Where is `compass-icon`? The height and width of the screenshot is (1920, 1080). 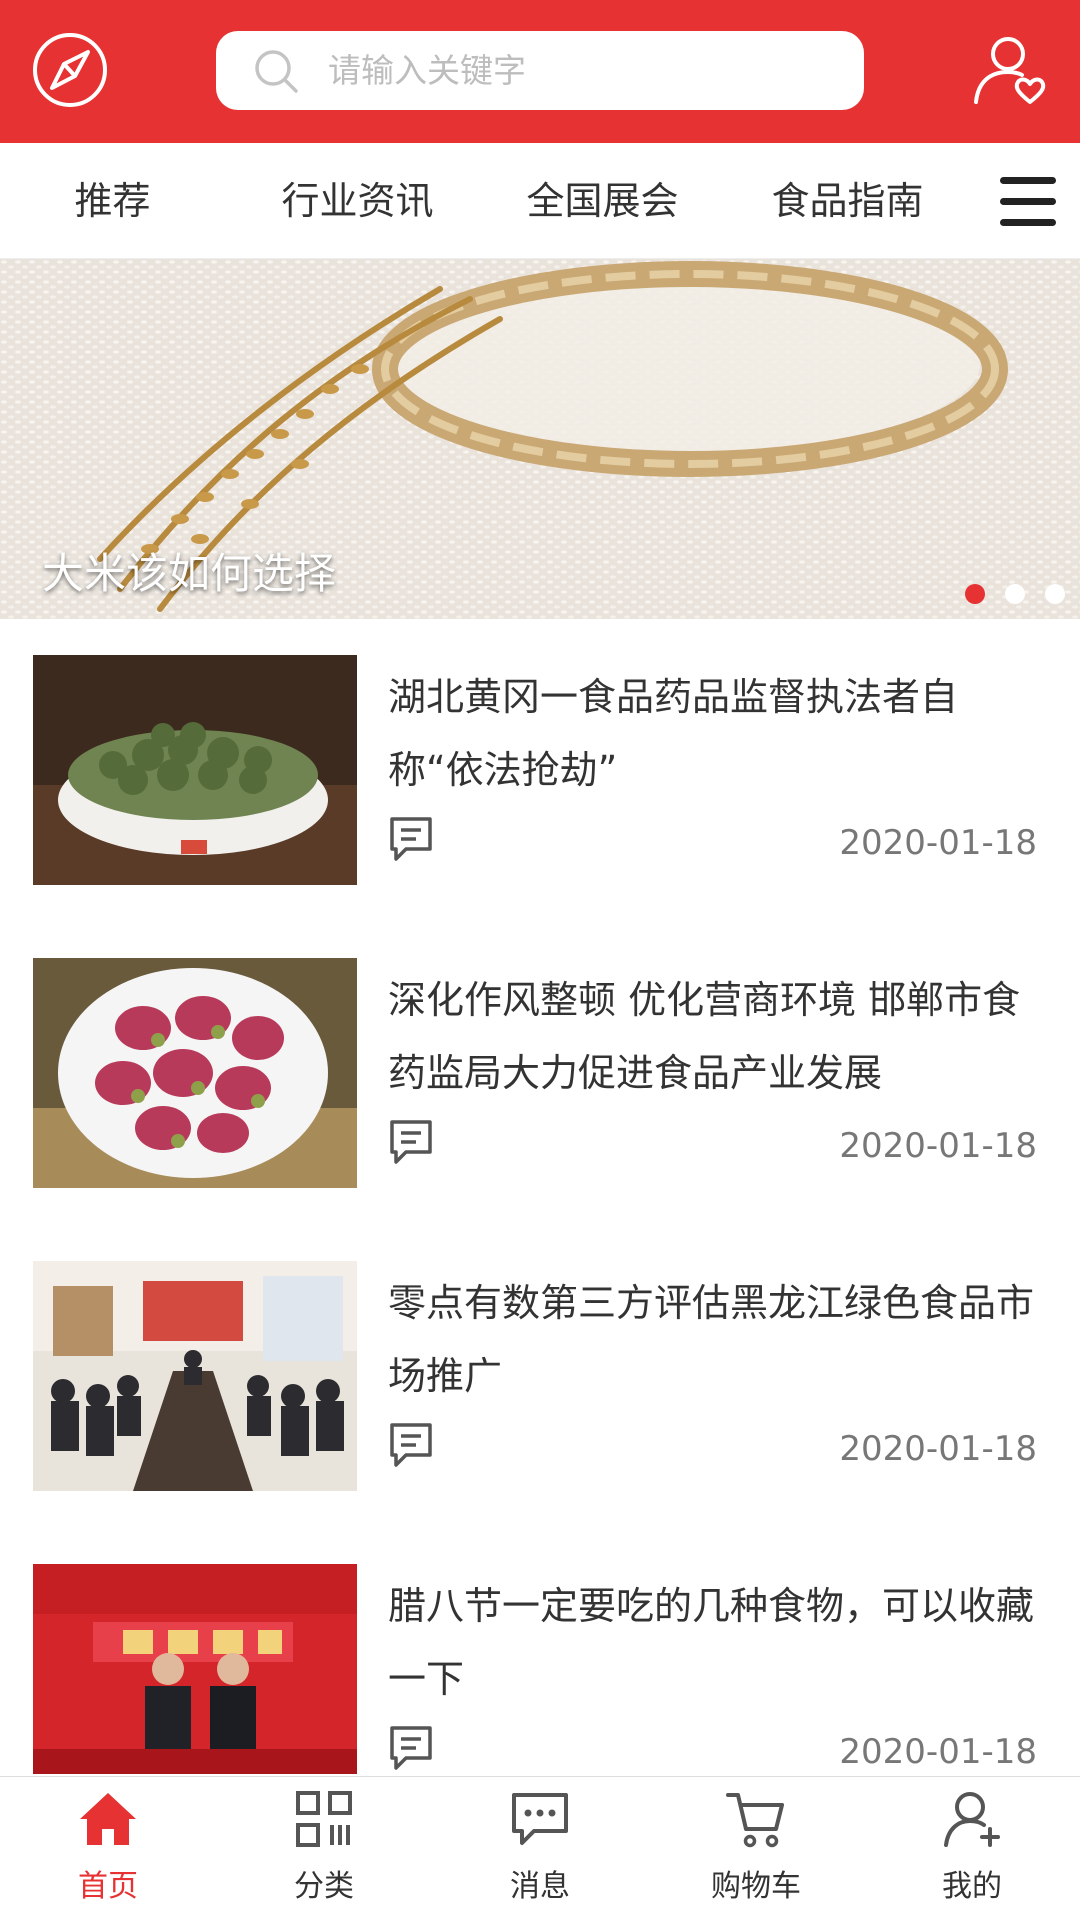 compass-icon is located at coordinates (70, 70).